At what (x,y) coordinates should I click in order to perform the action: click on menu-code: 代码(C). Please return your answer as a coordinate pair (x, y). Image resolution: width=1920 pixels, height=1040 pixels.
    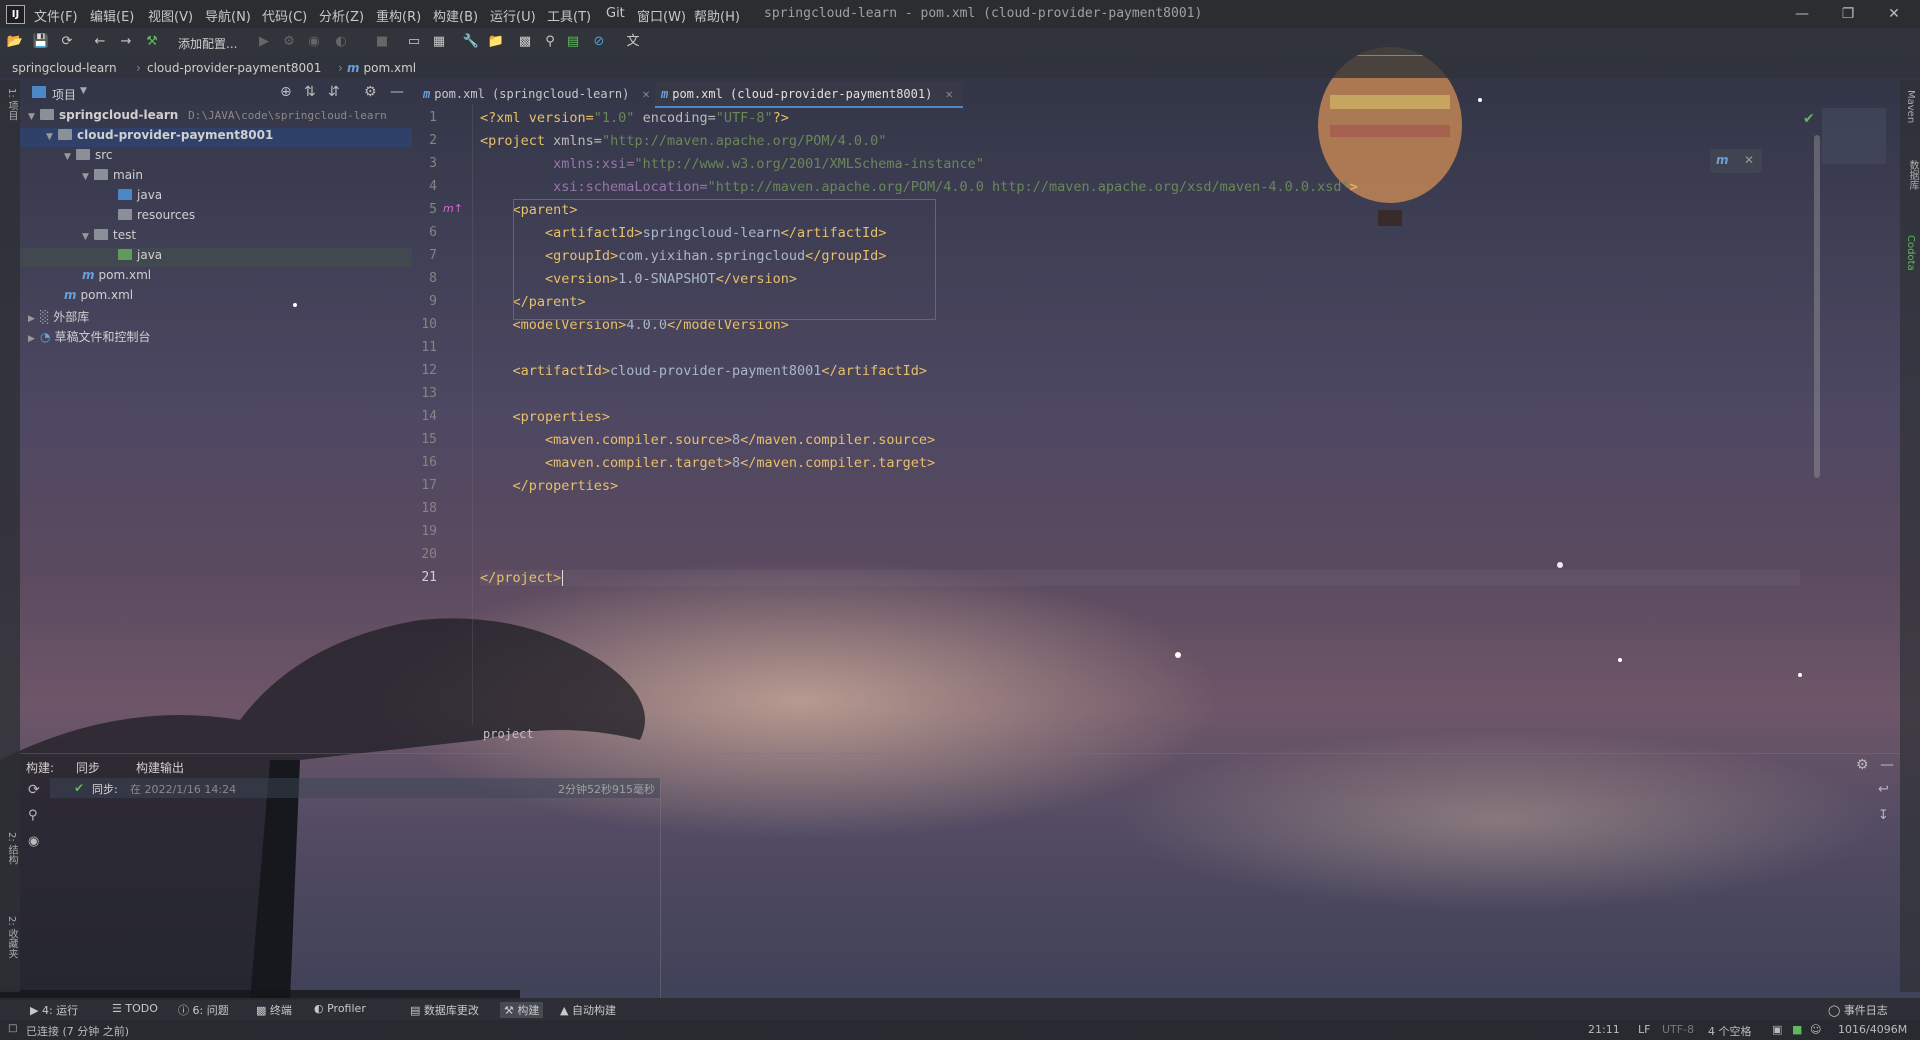
    Looking at the image, I should click on (284, 15).